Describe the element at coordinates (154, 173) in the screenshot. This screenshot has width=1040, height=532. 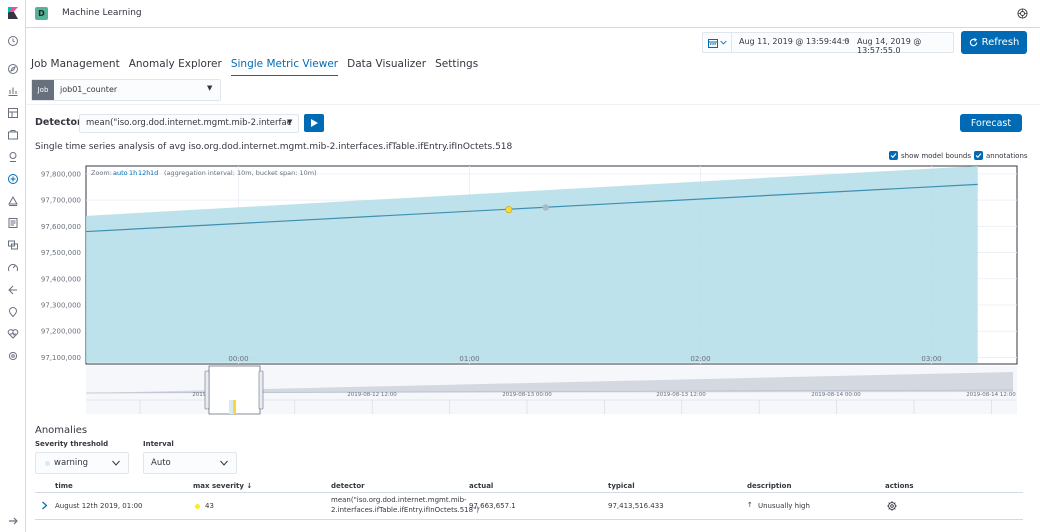
I see `zoom-1d-link: 1d` at that location.